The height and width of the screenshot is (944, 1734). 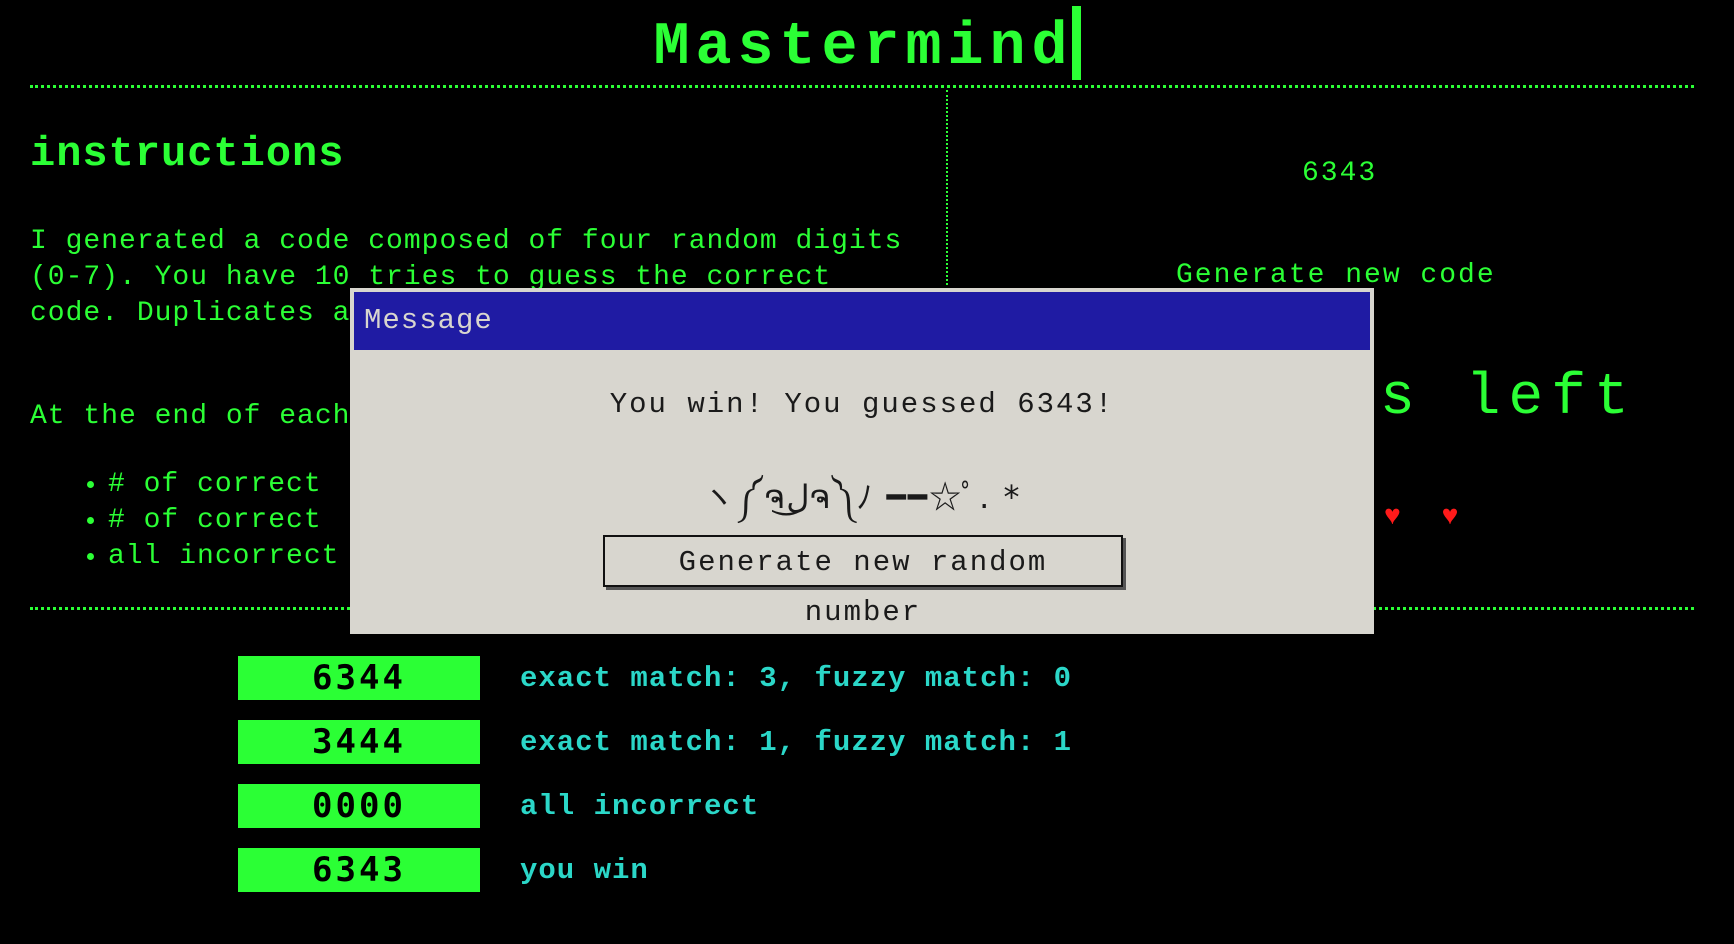 What do you see at coordinates (1340, 173) in the screenshot?
I see `secret-code-display: 6343` at bounding box center [1340, 173].